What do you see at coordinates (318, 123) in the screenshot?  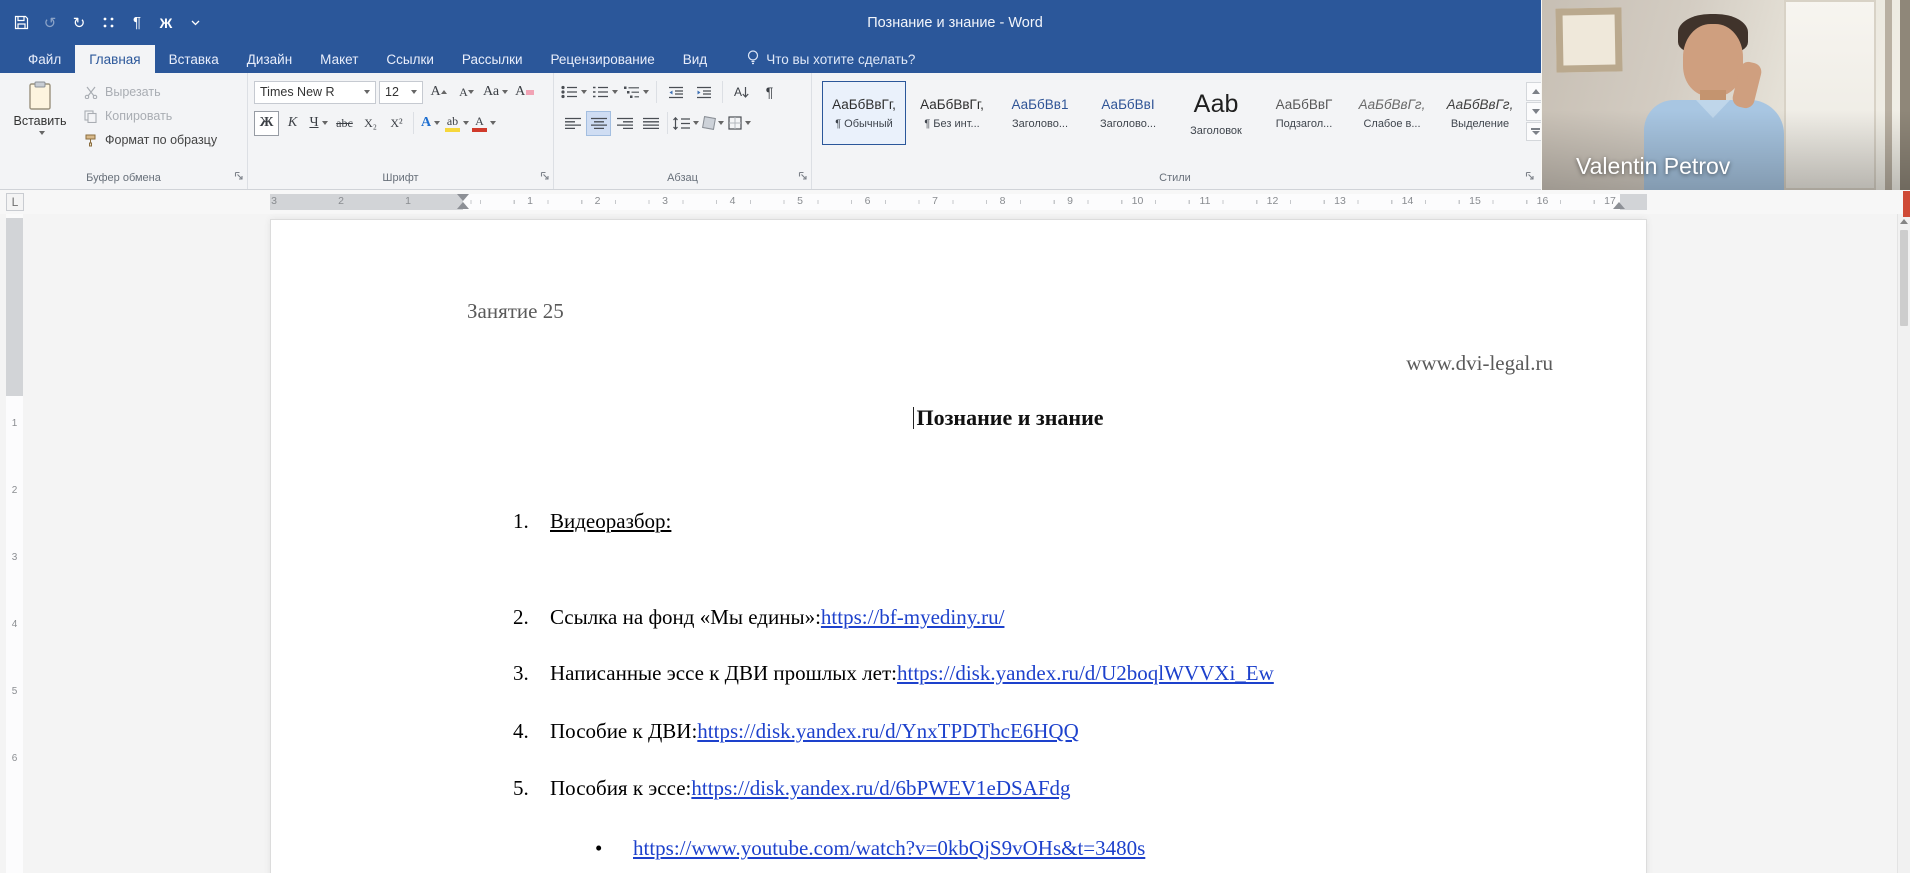 I see `underline-button: Ч` at bounding box center [318, 123].